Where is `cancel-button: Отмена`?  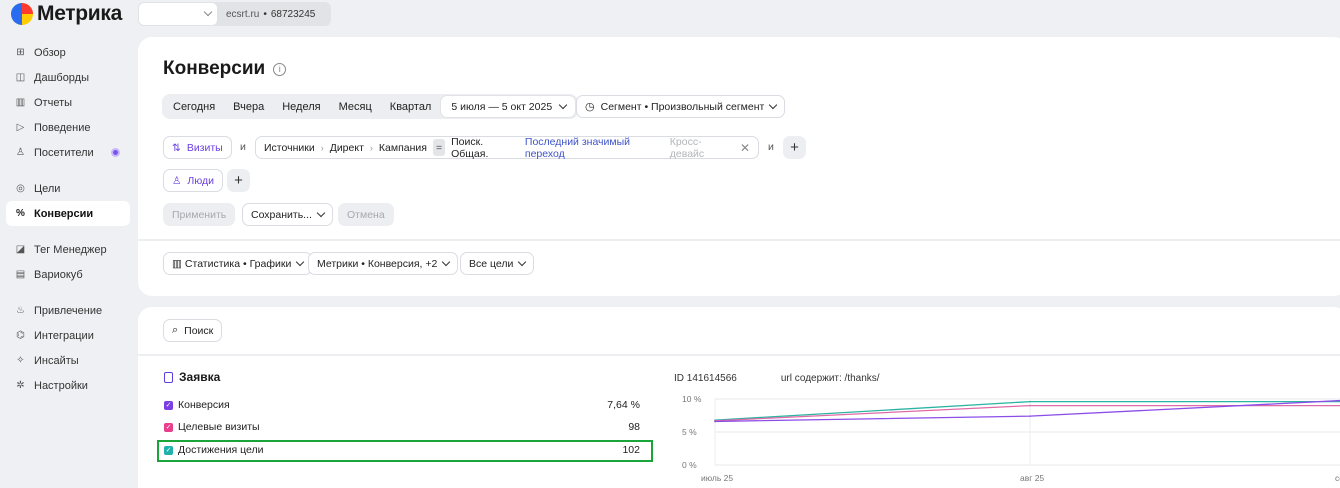
cancel-button: Отмена is located at coordinates (366, 214).